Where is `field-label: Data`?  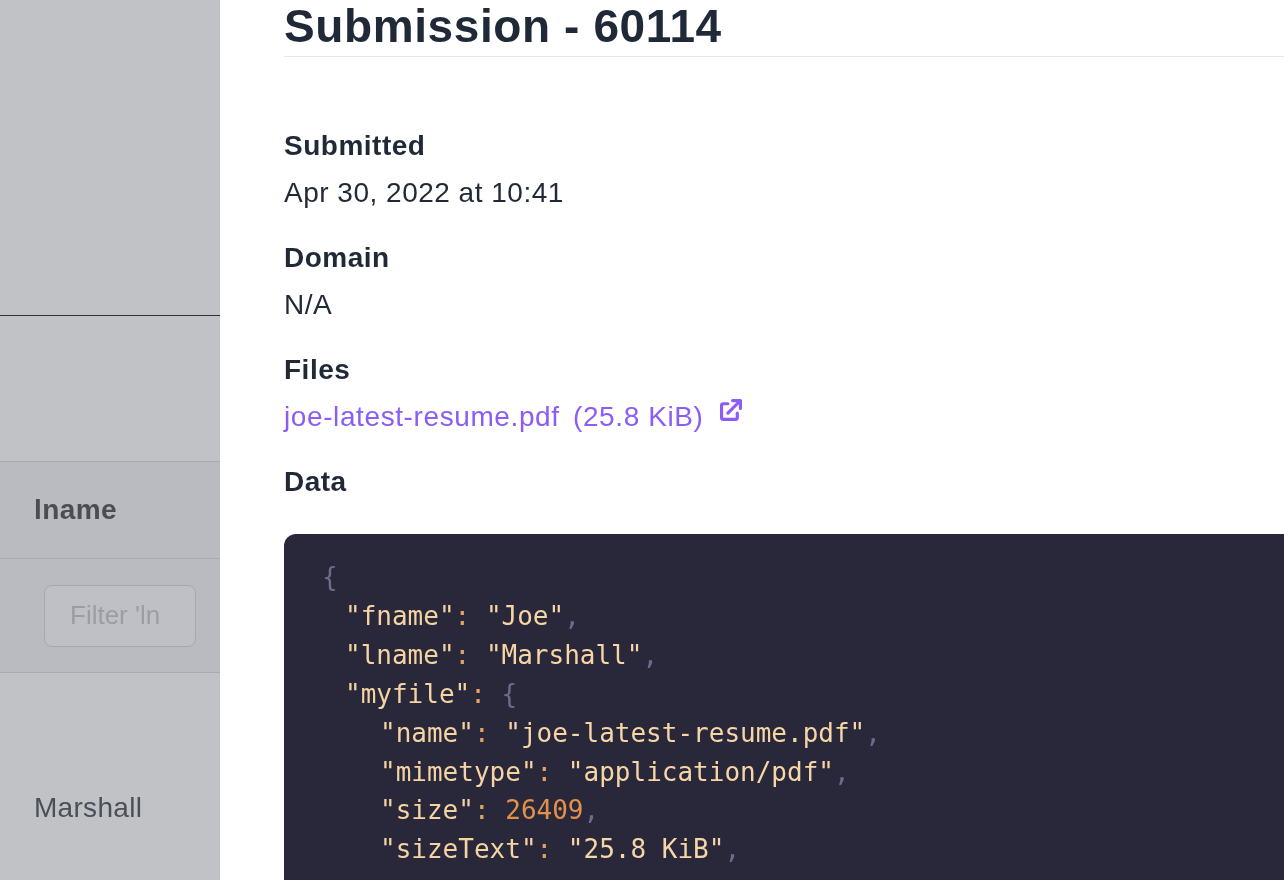 field-label: Data is located at coordinates (315, 482).